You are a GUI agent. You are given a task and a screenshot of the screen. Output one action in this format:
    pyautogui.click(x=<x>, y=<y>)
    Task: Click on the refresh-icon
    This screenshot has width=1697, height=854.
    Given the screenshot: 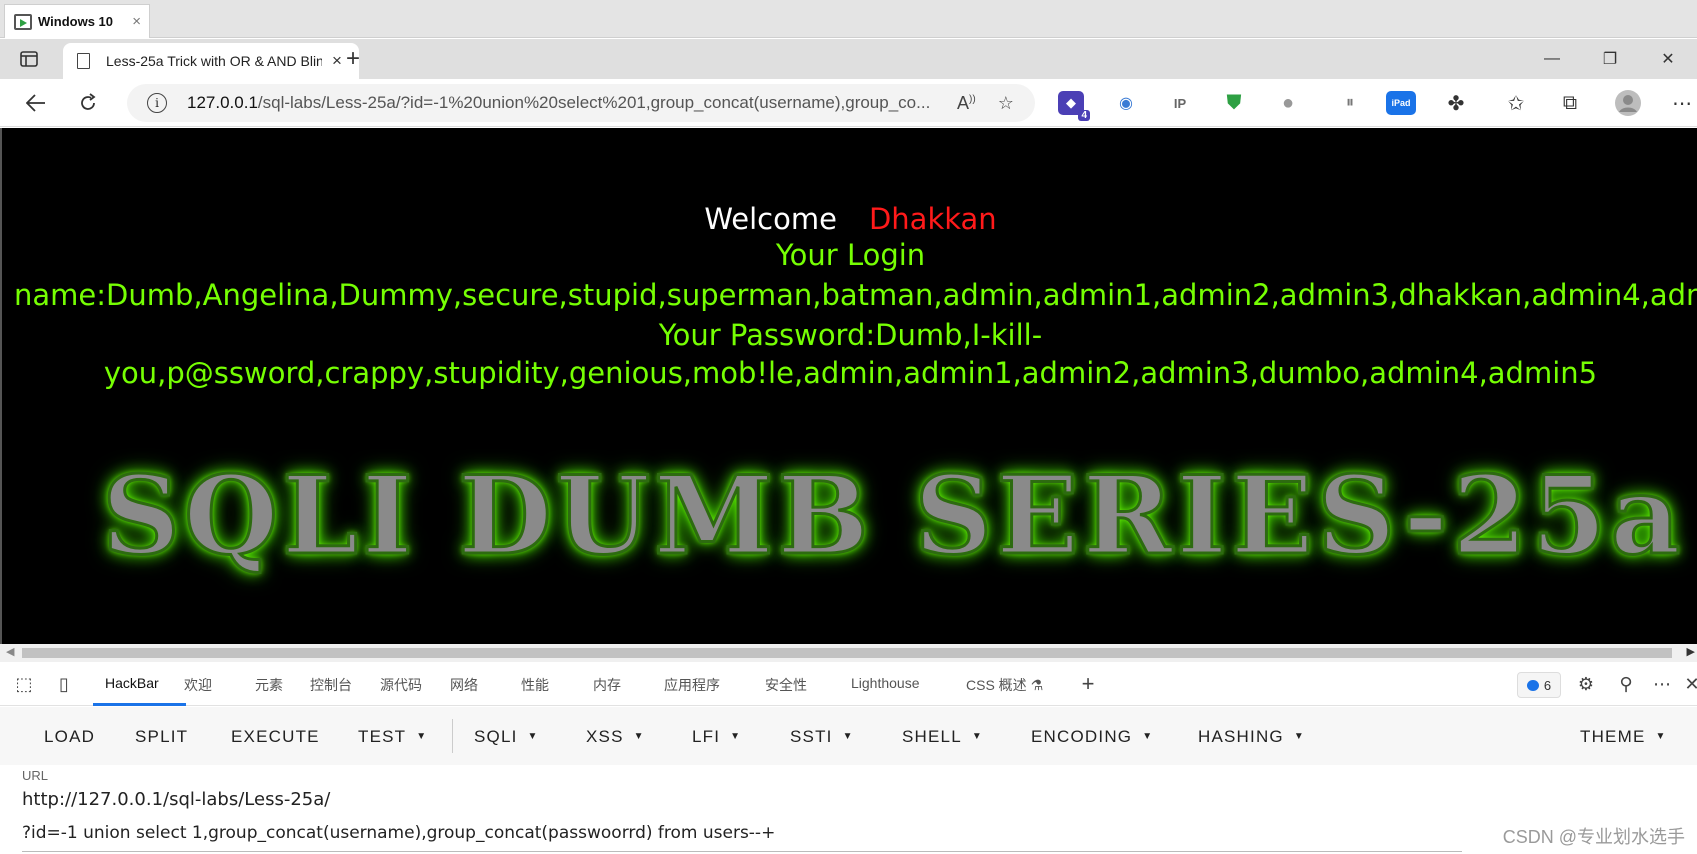 What is the action you would take?
    pyautogui.click(x=88, y=103)
    